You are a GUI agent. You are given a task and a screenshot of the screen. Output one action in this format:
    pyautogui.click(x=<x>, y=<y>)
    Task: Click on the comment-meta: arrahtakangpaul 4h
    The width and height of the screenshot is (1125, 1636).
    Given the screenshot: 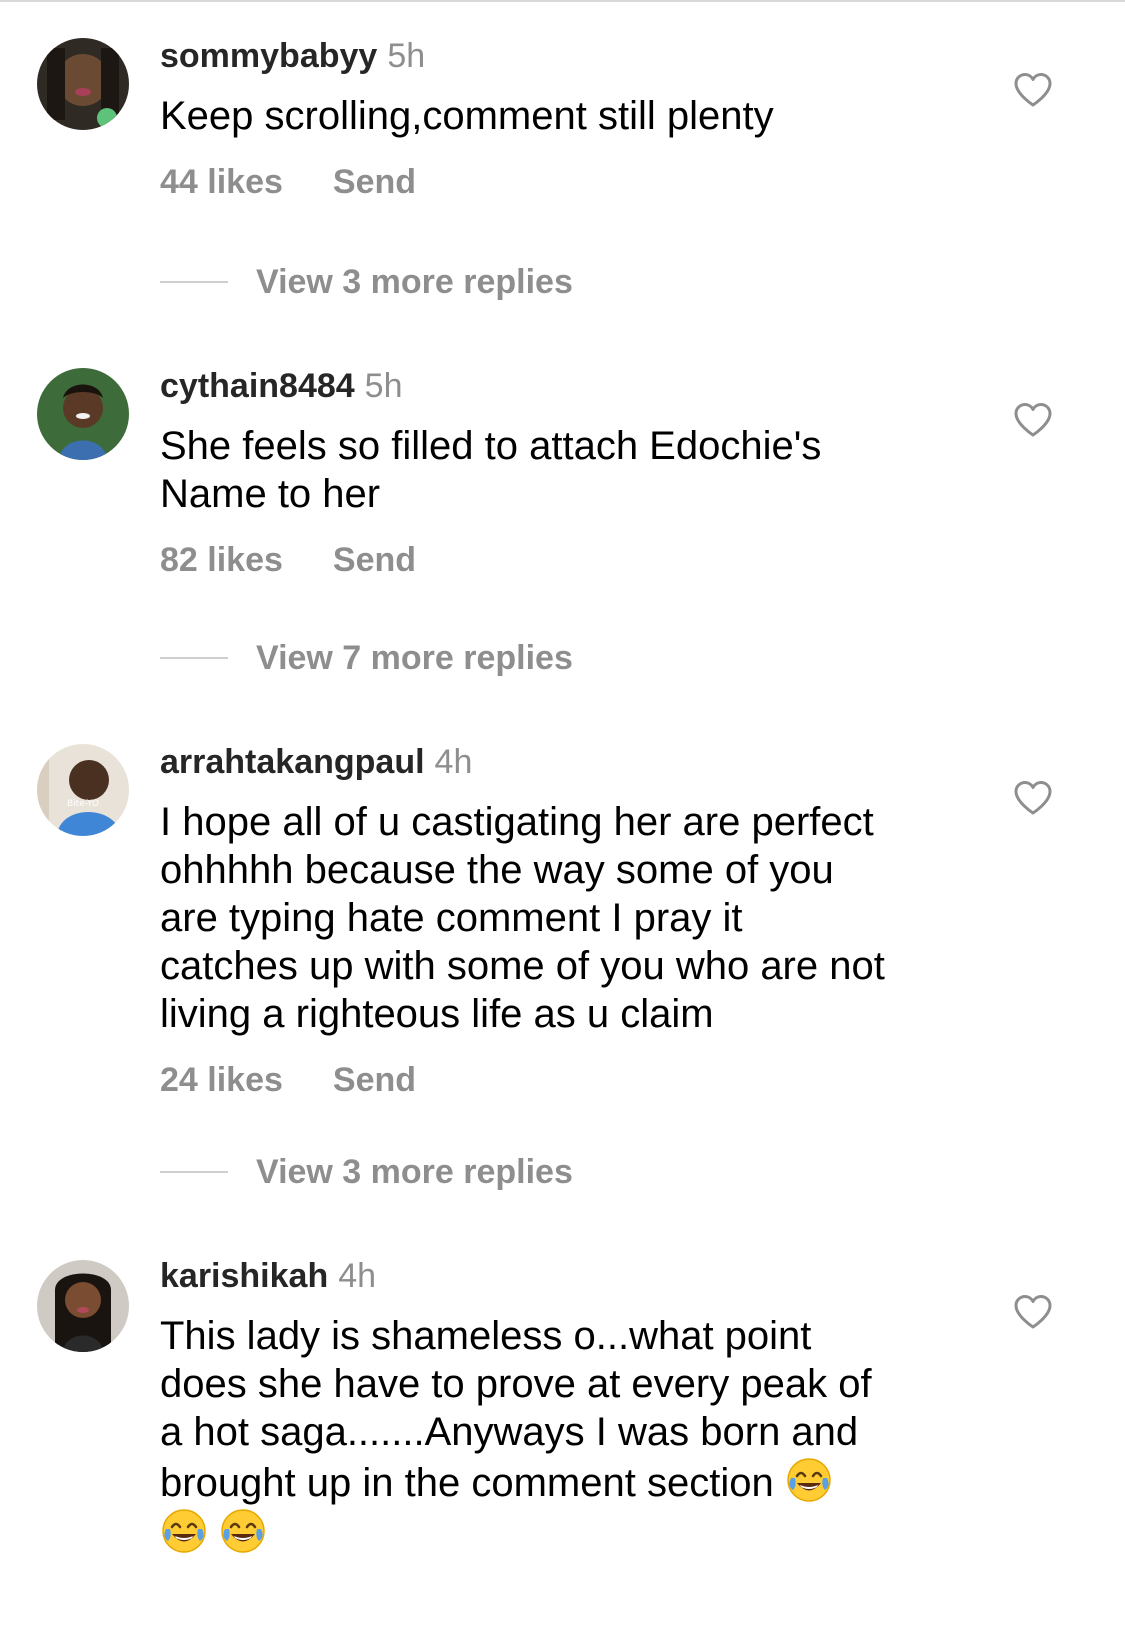 What is the action you would take?
    pyautogui.click(x=560, y=762)
    